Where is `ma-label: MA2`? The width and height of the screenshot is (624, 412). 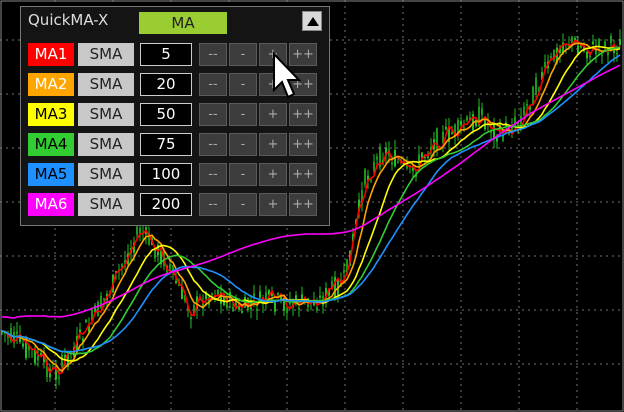 ma-label: MA2 is located at coordinates (51, 84).